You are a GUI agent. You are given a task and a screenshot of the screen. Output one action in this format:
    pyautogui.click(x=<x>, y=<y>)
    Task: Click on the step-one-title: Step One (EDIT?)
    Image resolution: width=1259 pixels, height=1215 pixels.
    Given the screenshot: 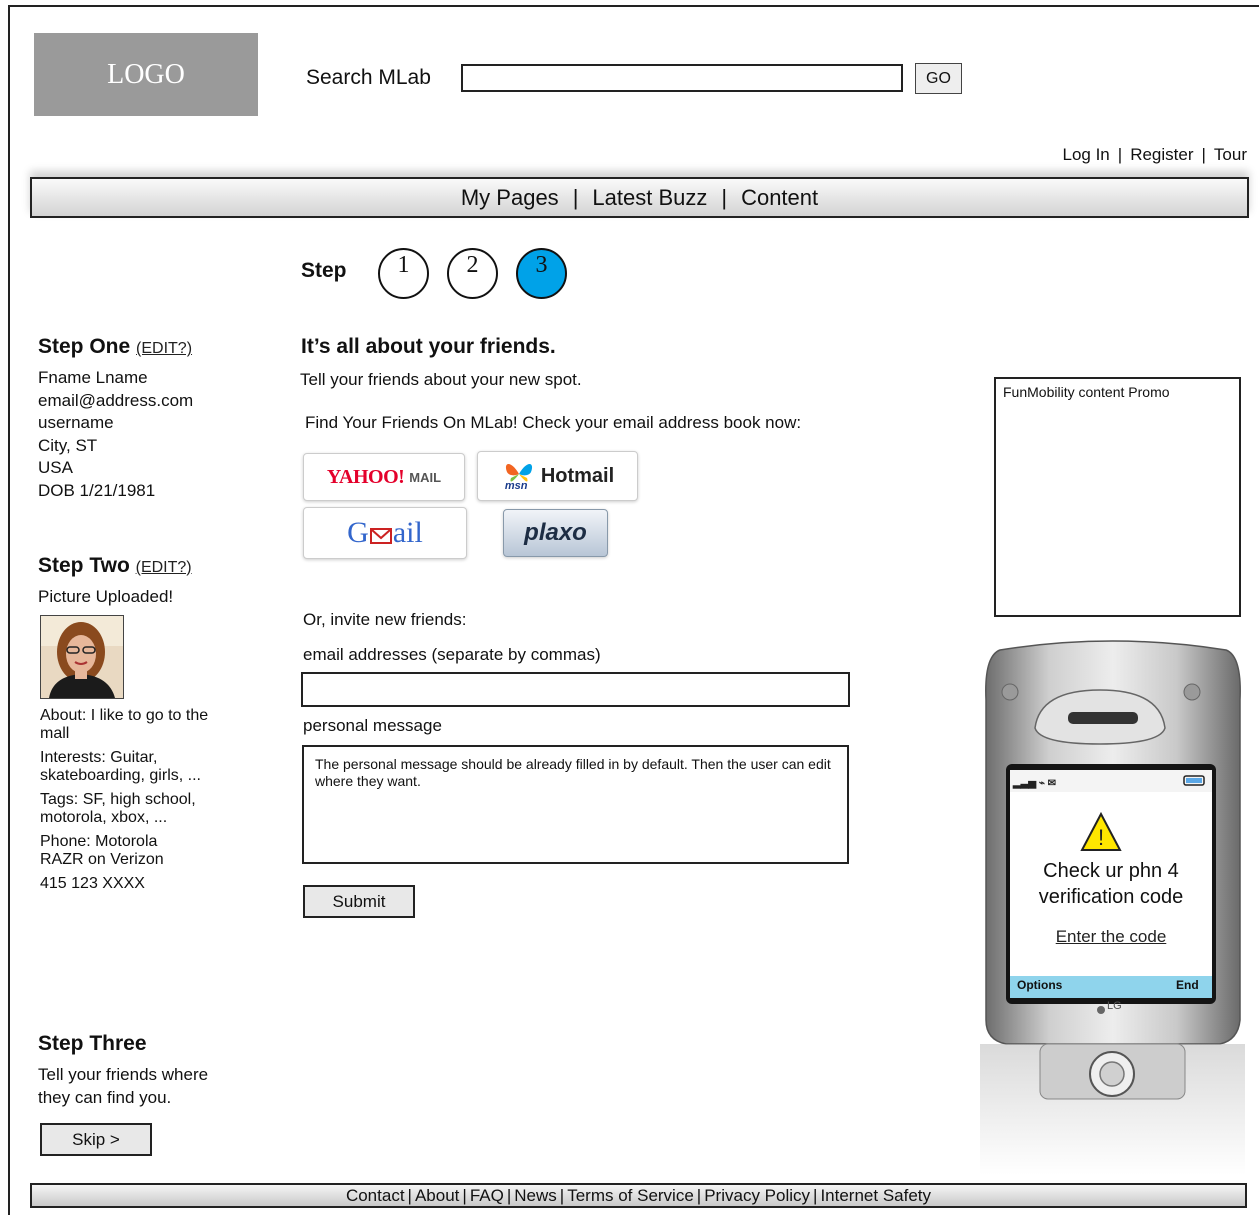 What is the action you would take?
    pyautogui.click(x=138, y=347)
    